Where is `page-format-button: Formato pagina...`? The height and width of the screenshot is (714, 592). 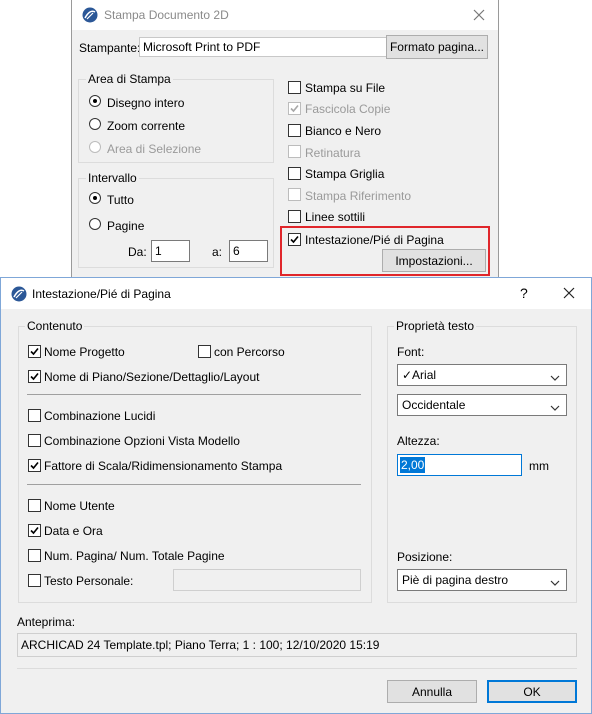 page-format-button: Formato pagina... is located at coordinates (437, 47).